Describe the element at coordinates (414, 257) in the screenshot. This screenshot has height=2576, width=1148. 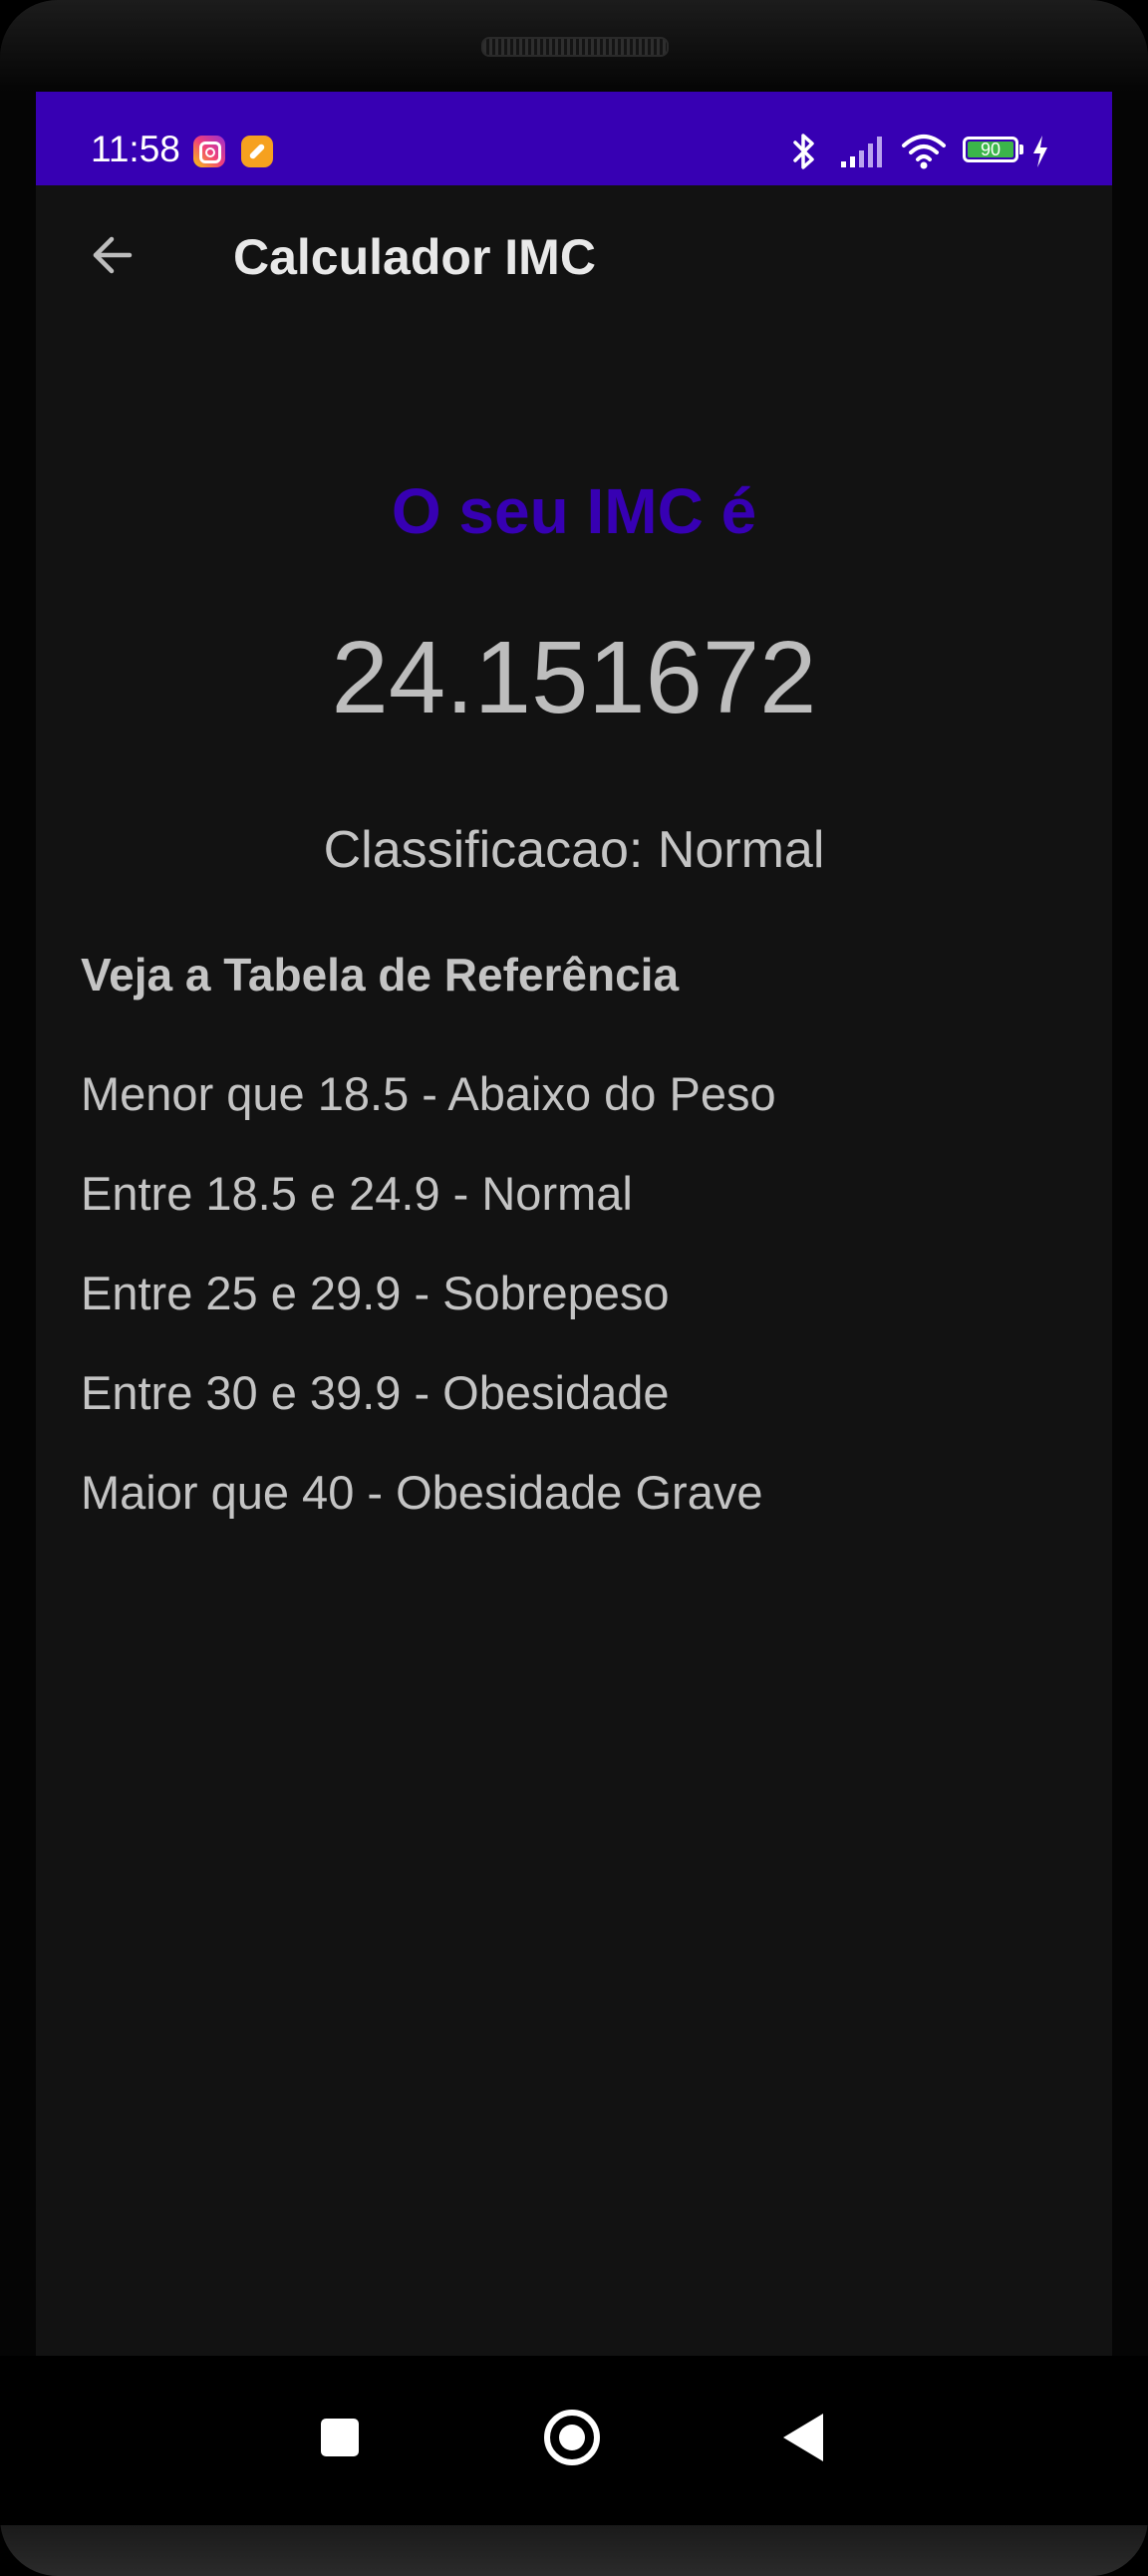
I see `app-title: Calculador IMC` at that location.